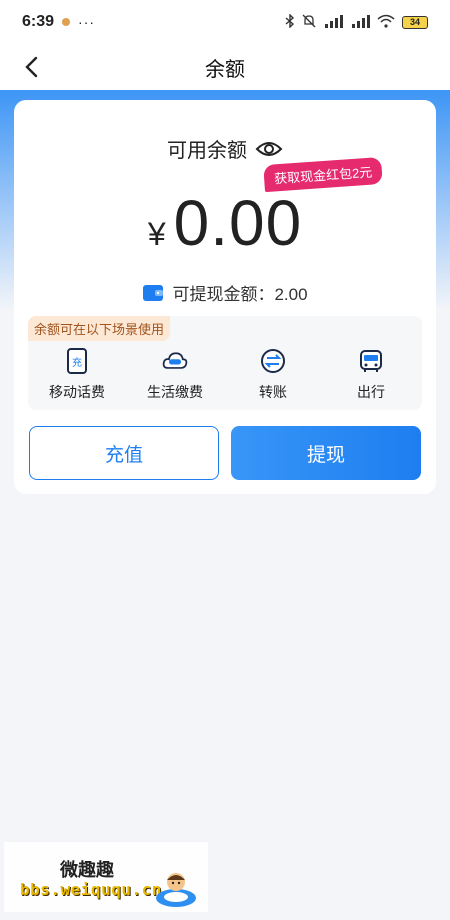 Image resolution: width=450 pixels, height=920 pixels. I want to click on phone-bill-icon: 充, so click(77, 361).